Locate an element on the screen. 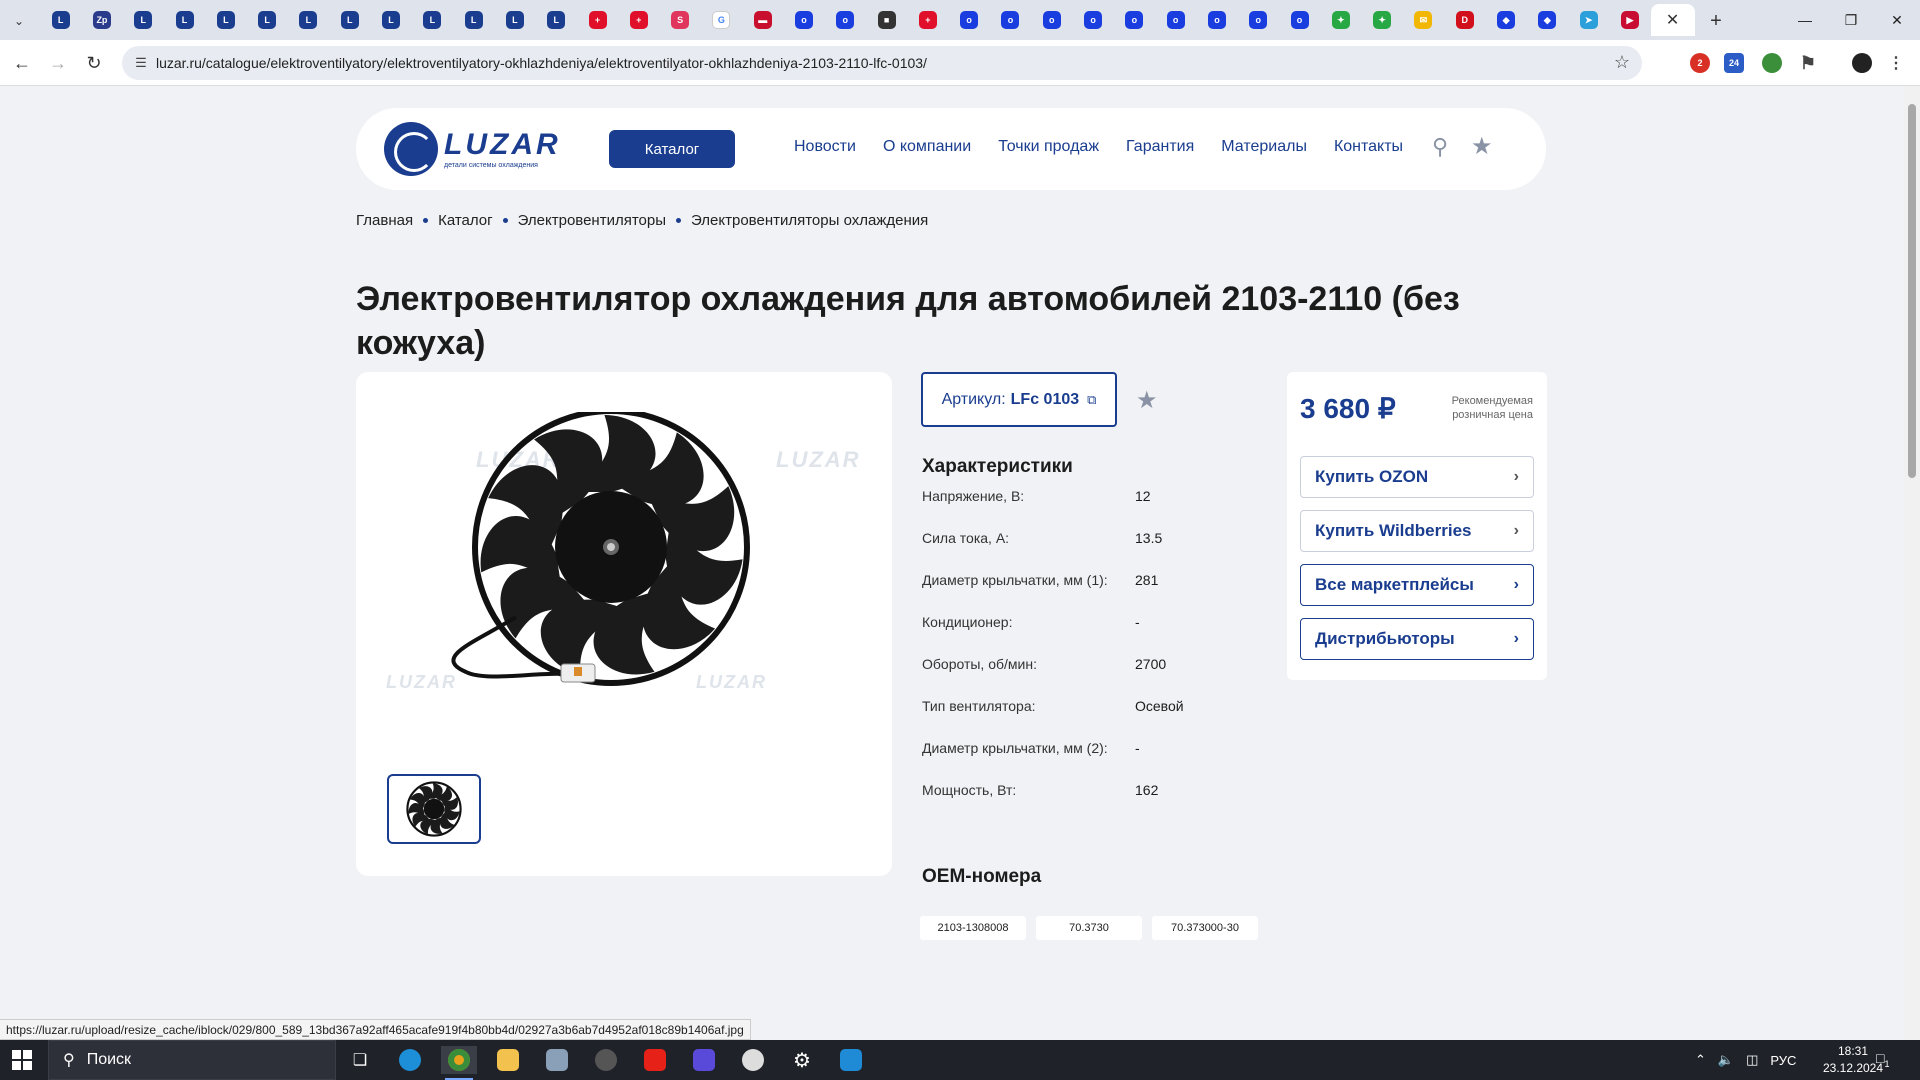 The height and width of the screenshot is (1080, 1920). edge-icon is located at coordinates (410, 1060).